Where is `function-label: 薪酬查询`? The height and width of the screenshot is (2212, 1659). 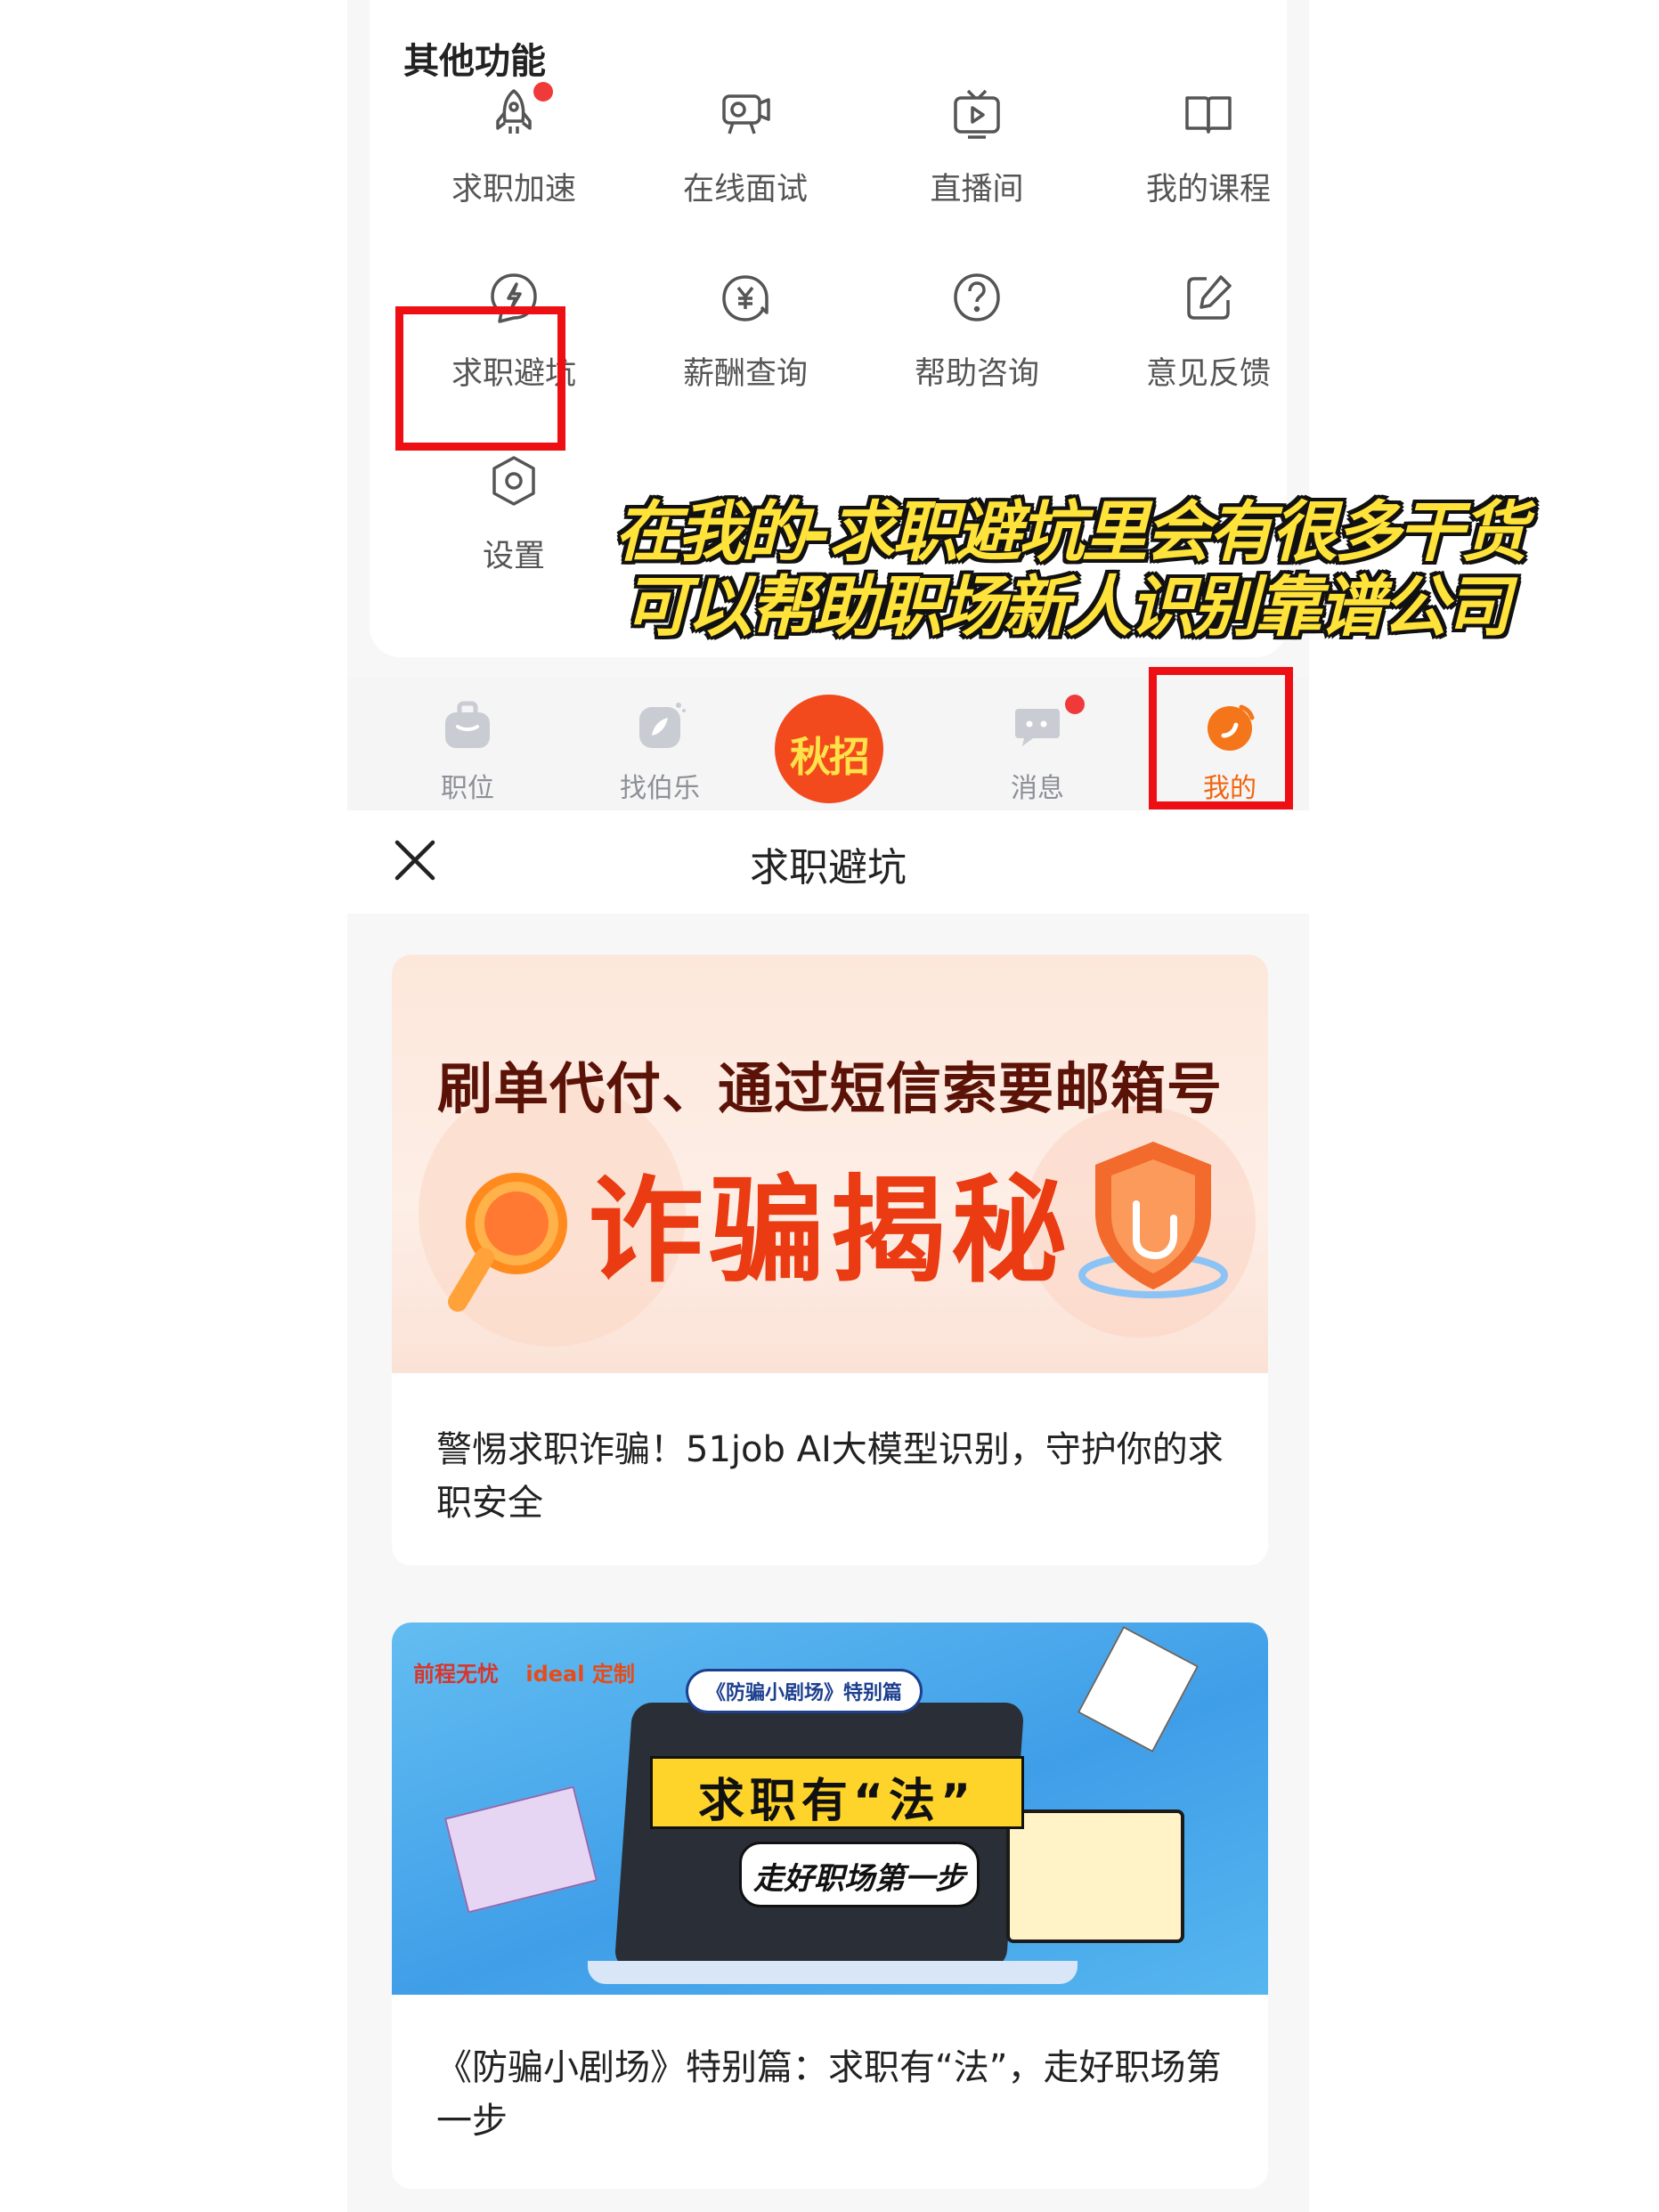
function-label: 薪酬查询 is located at coordinates (745, 374).